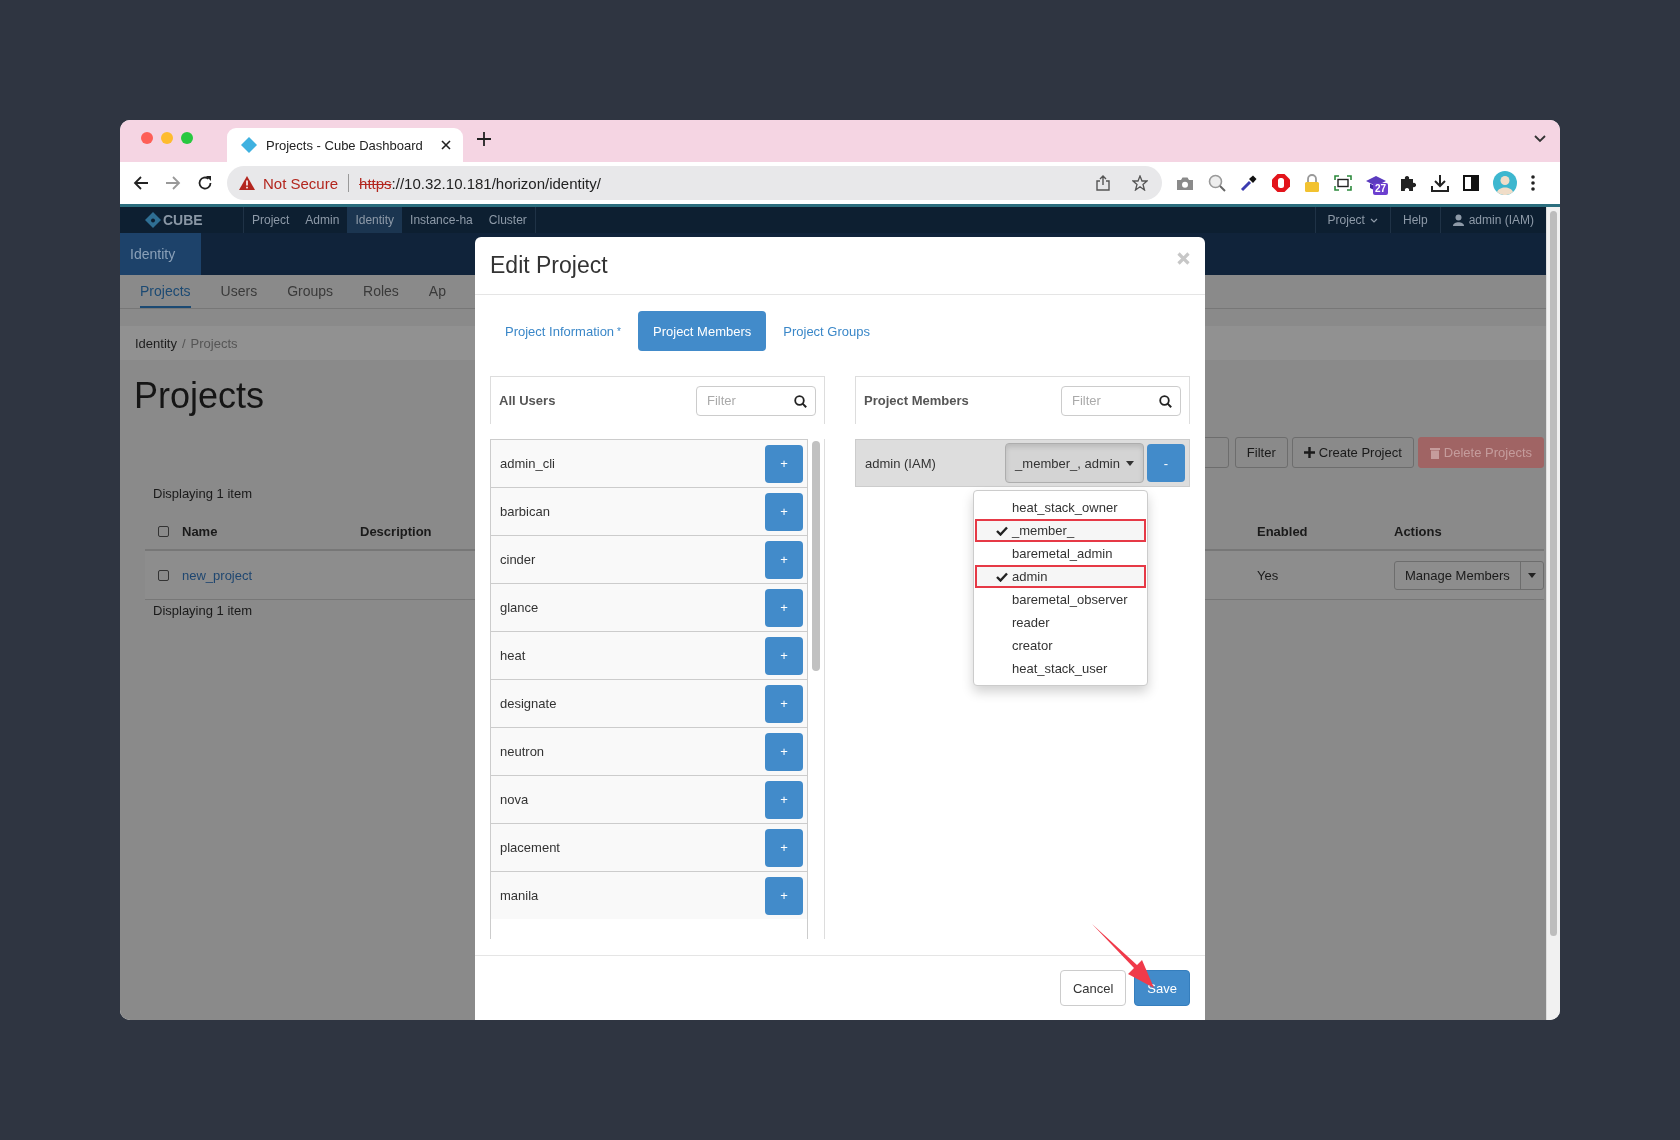  Describe the element at coordinates (702, 331) in the screenshot. I see `dialog-tab: Project Members` at that location.